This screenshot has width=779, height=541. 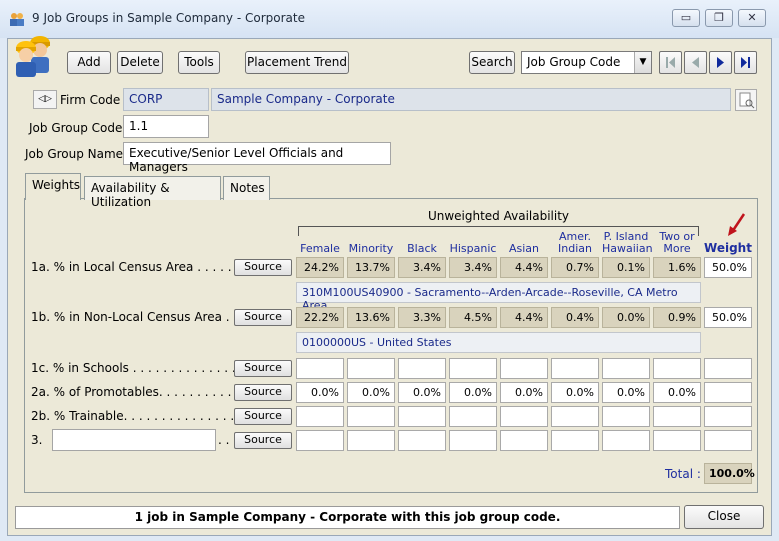 I want to click on availability-cell: 4.4%, so click(x=524, y=317).